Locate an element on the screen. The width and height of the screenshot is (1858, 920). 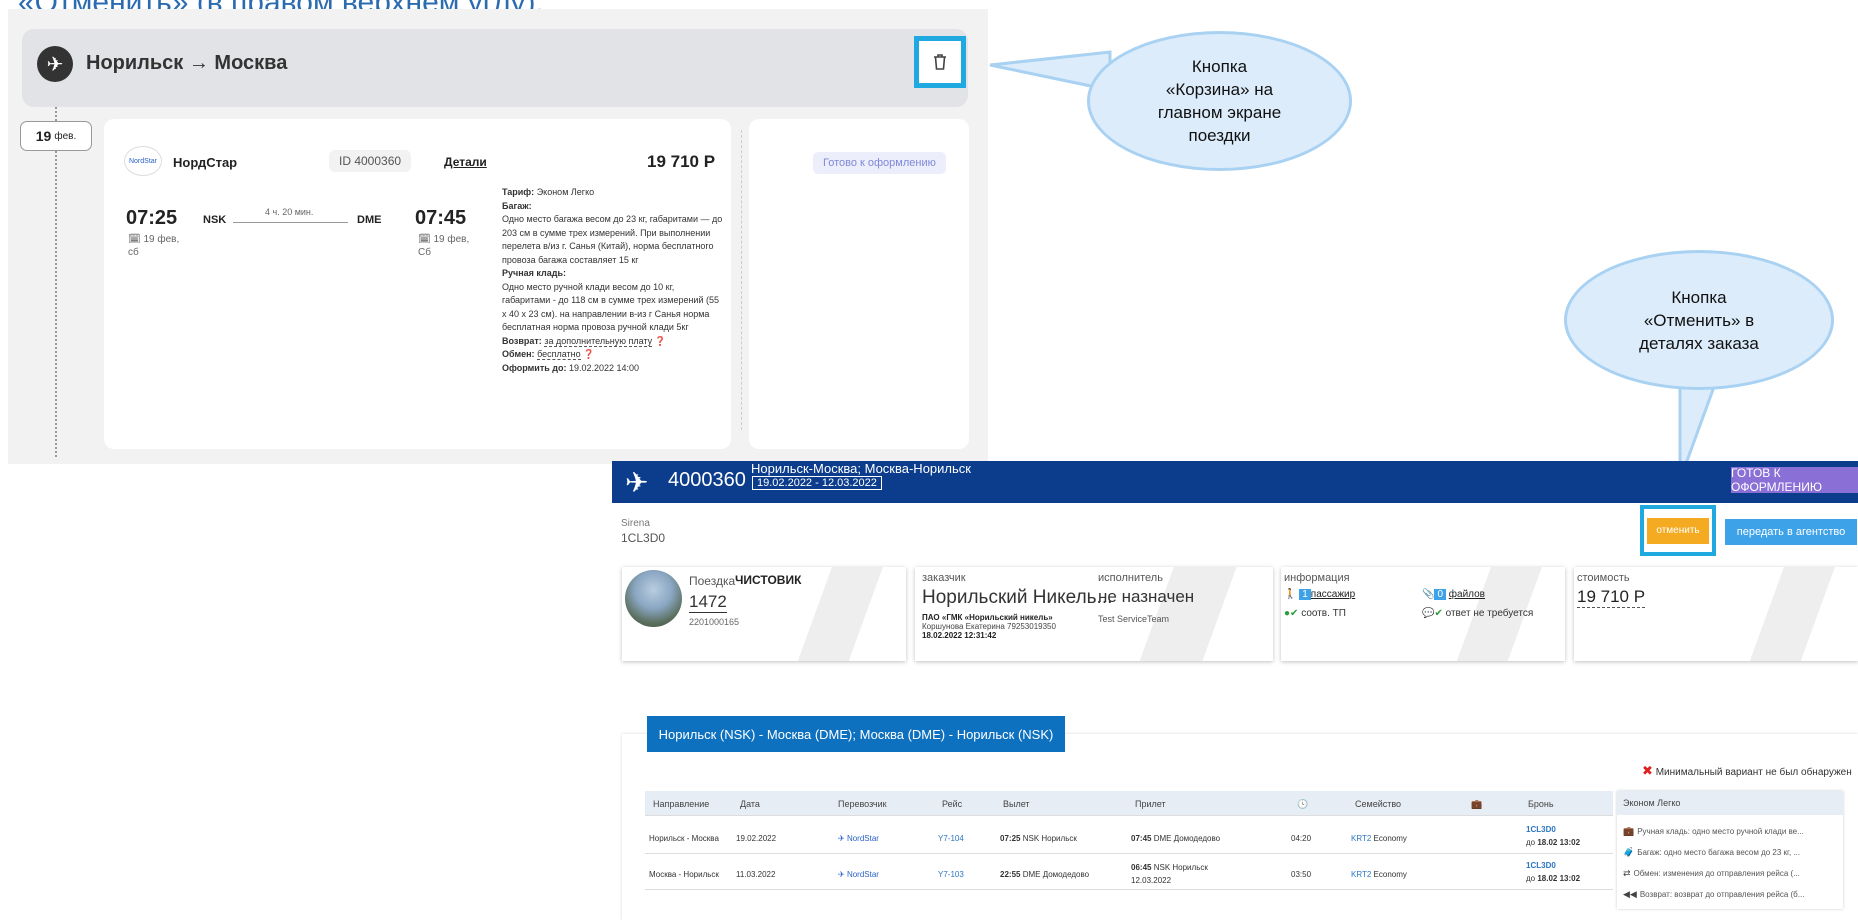
row1-flight: Y7-104 is located at coordinates (951, 838).